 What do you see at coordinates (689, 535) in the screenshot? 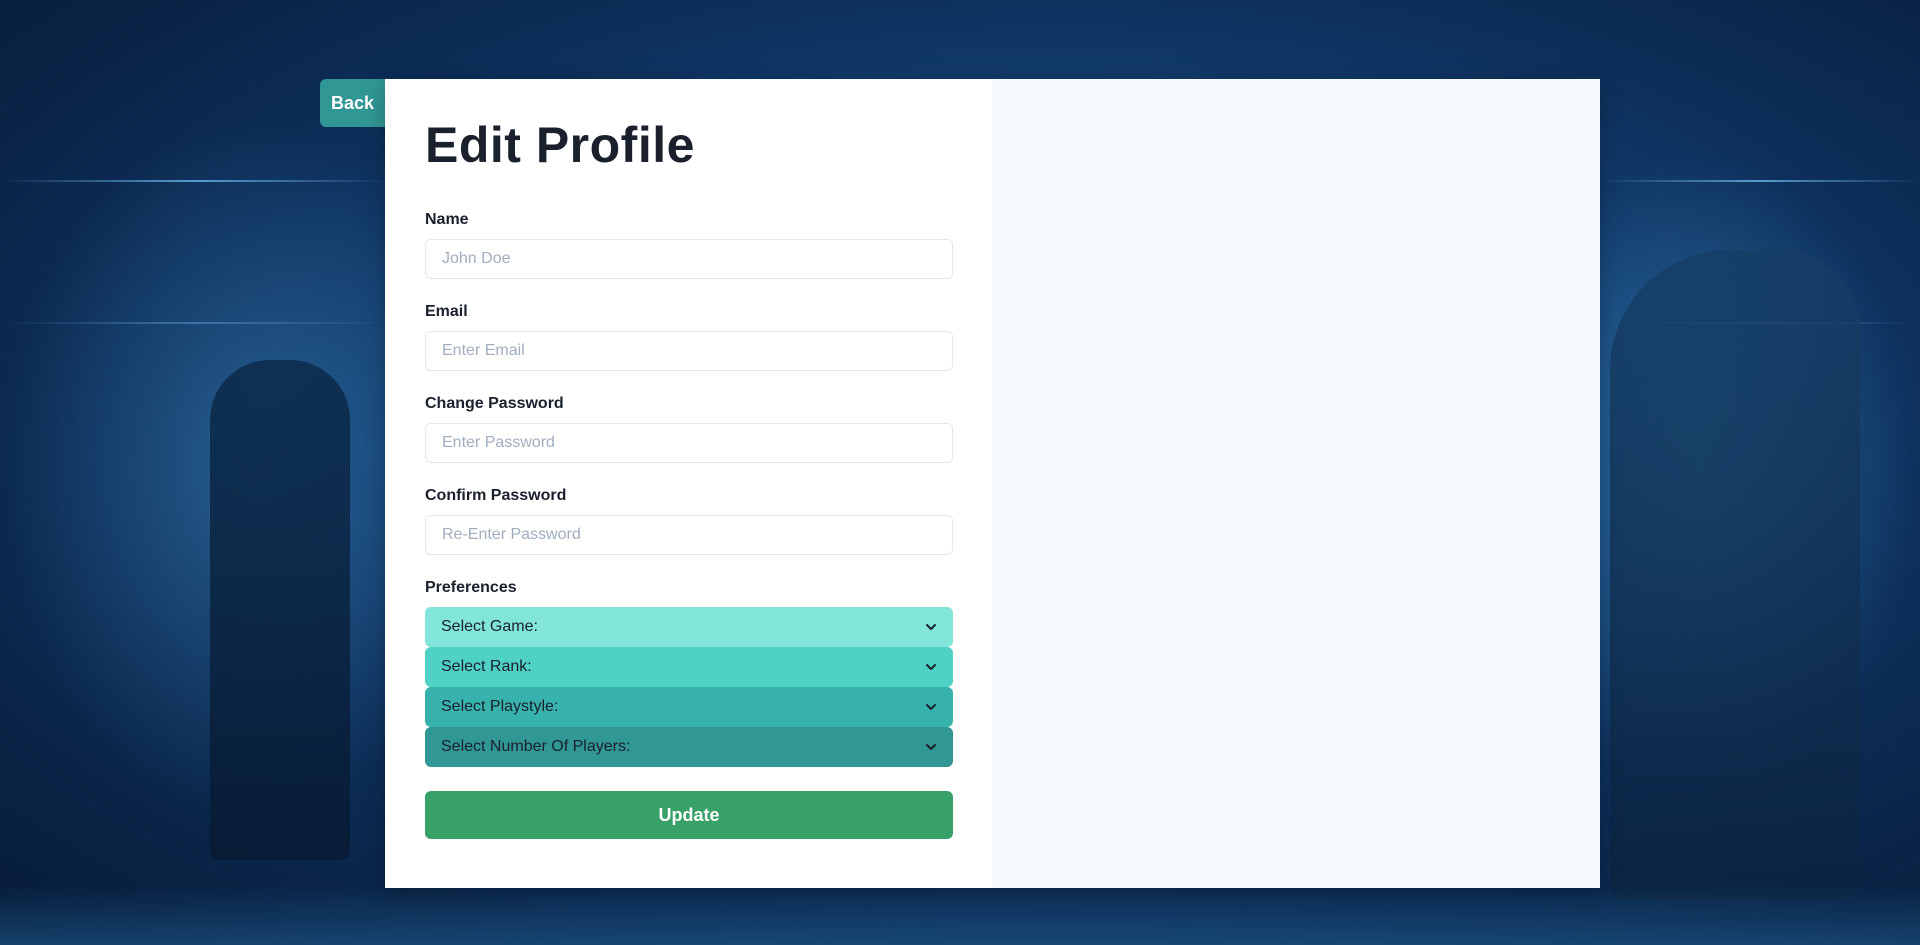
I see `confirm-password-input` at bounding box center [689, 535].